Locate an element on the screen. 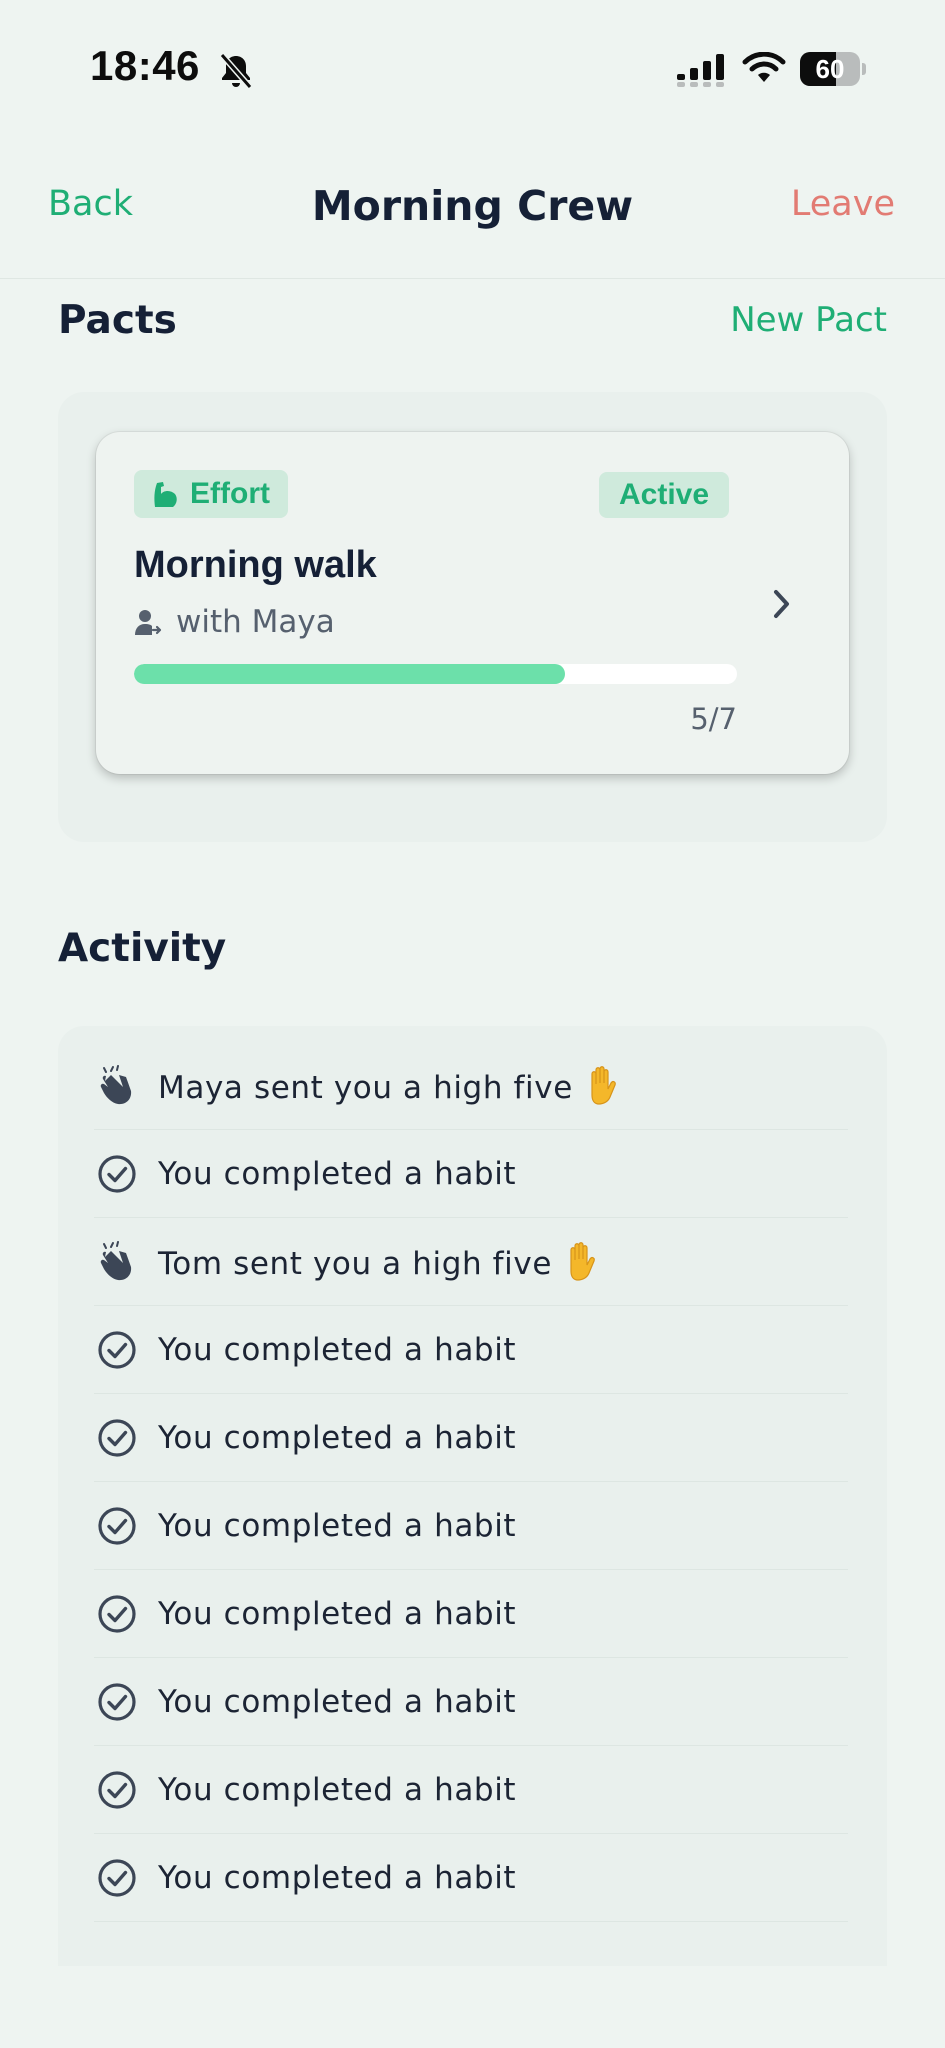 Image resolution: width=945 pixels, height=2048 pixels. pact-partner: with Maya is located at coordinates (234, 622).